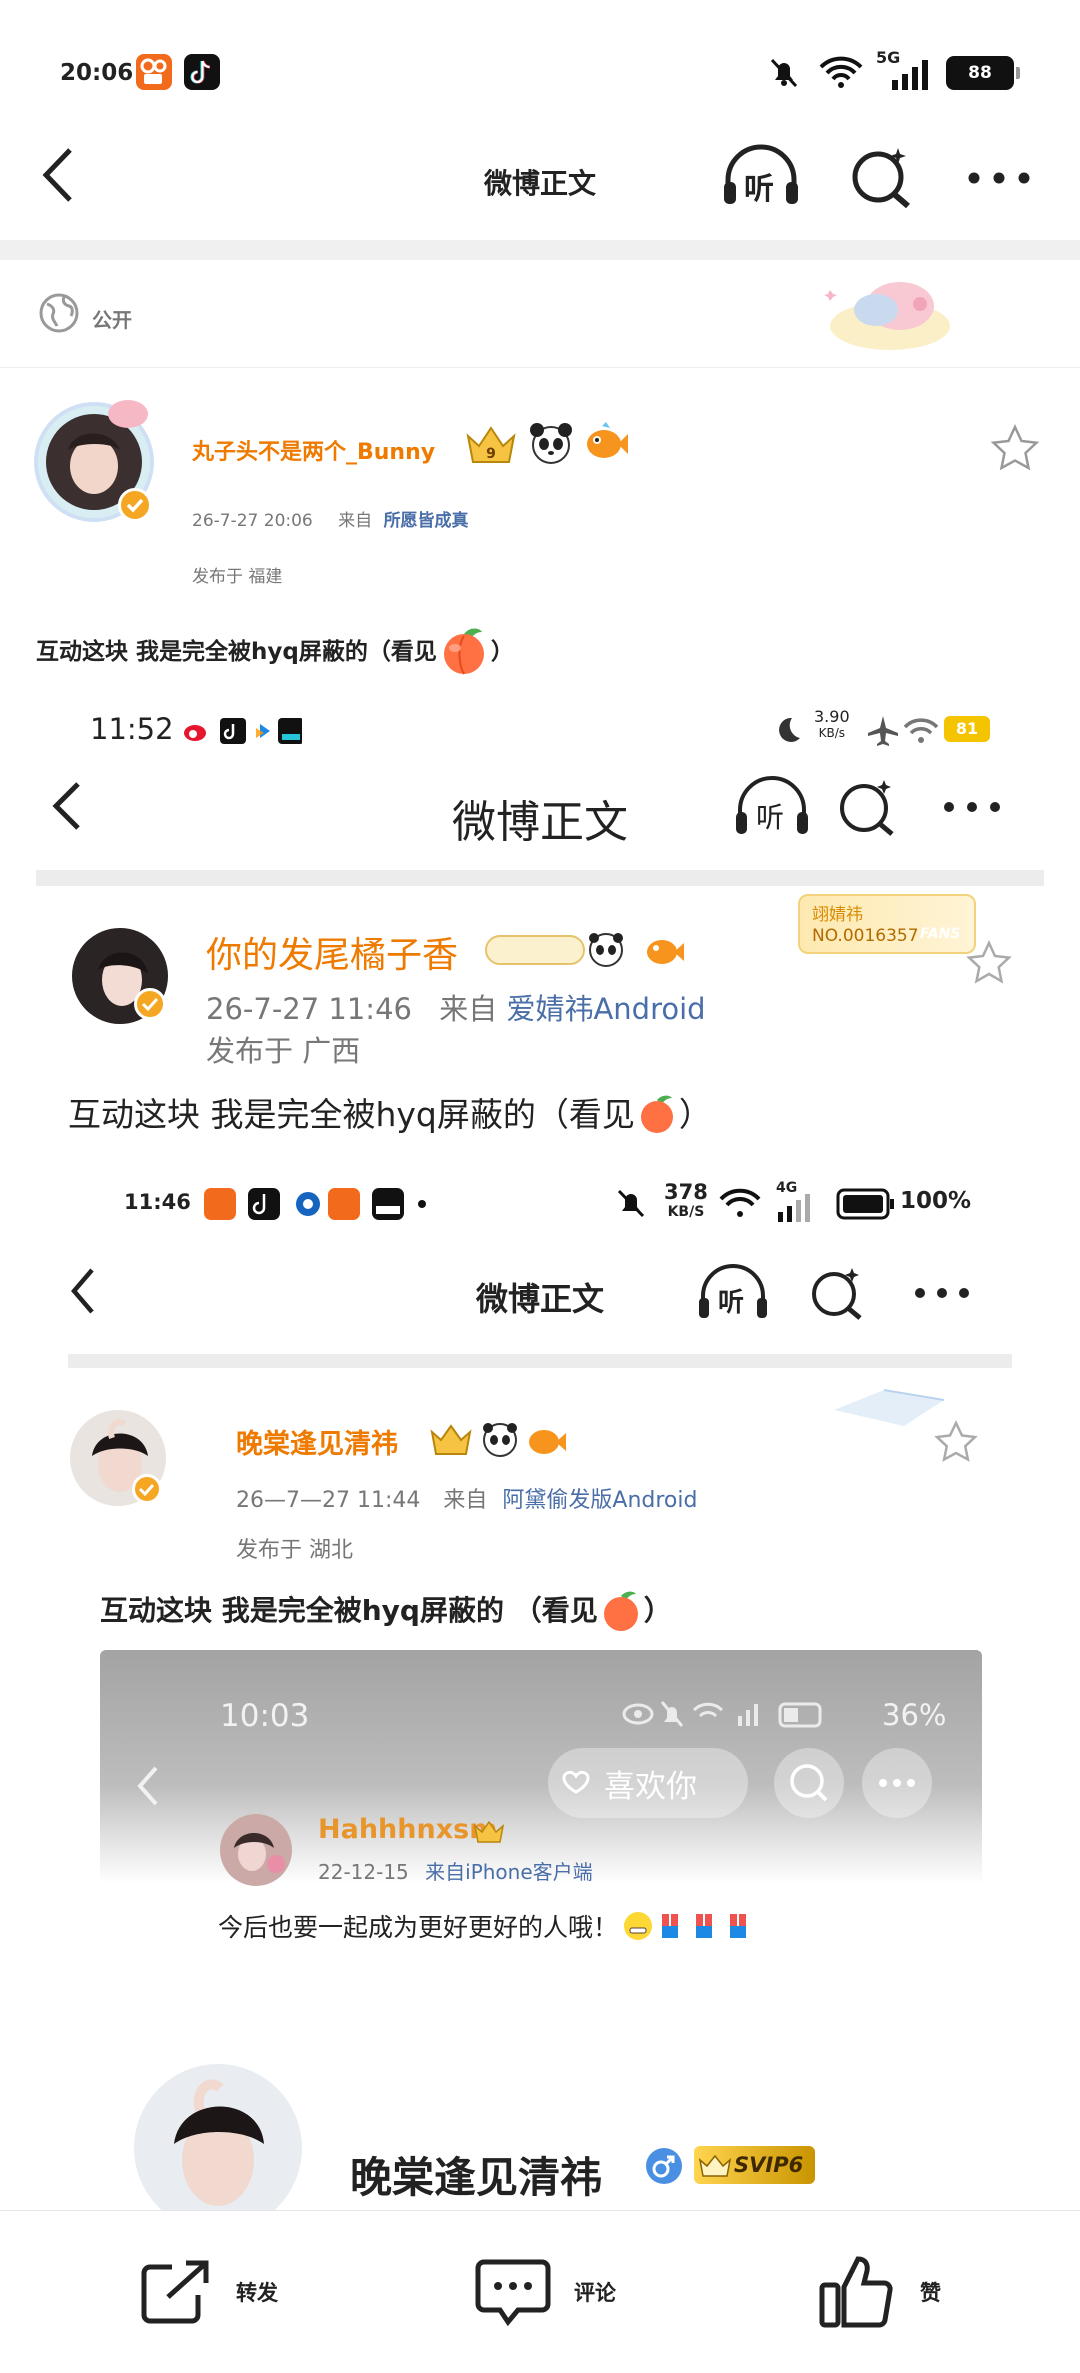 The height and width of the screenshot is (2373, 1080). What do you see at coordinates (883, 731) in the screenshot?
I see `embed1-airplane-icon` at bounding box center [883, 731].